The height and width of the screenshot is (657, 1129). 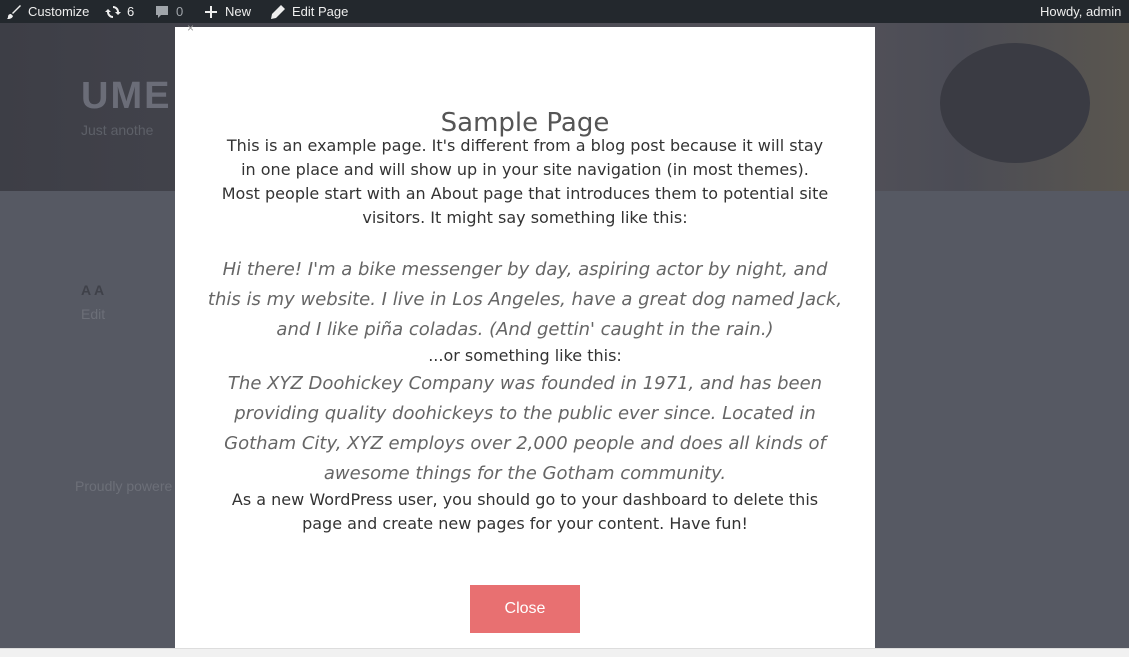 I want to click on edit-page-link: Edit Page, so click(x=309, y=11).